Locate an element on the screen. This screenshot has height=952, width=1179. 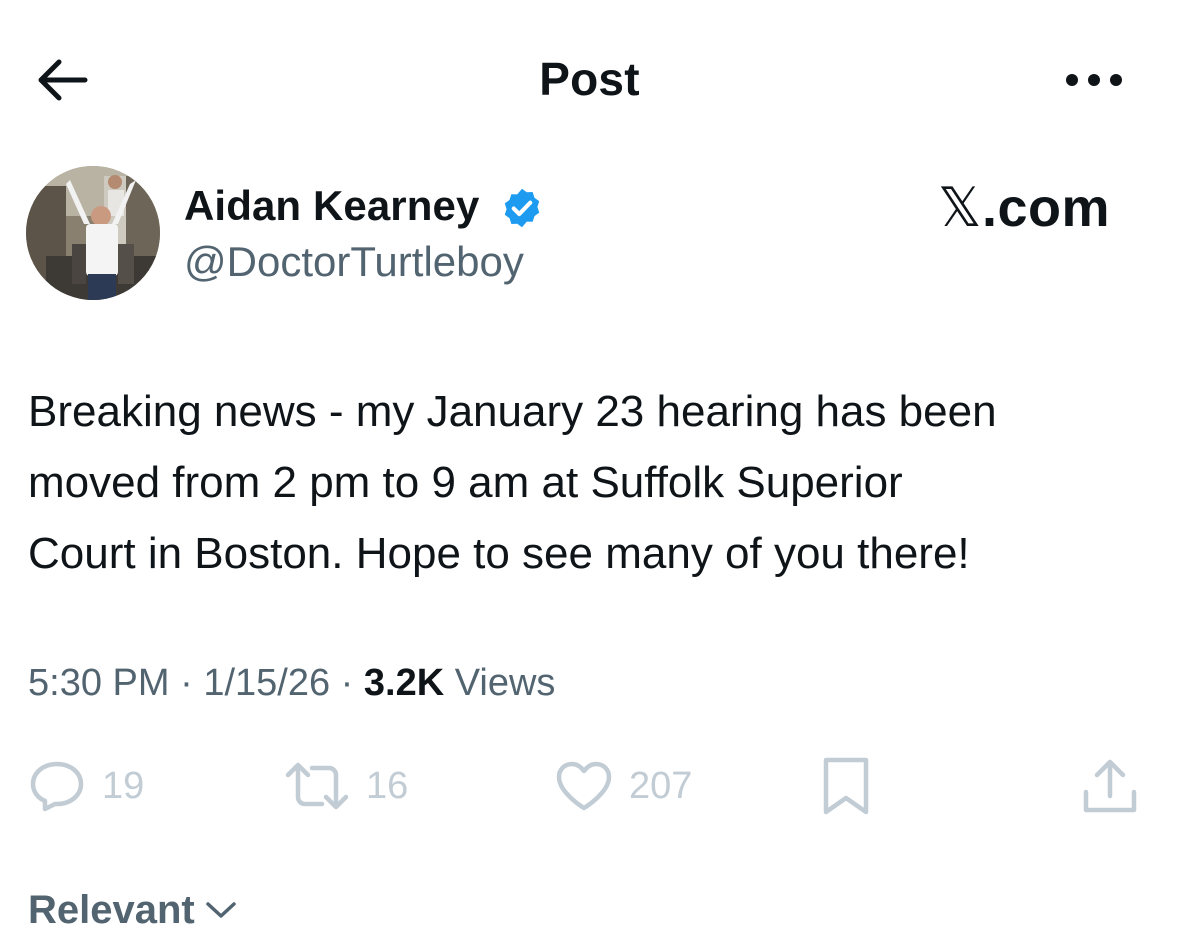
repost-button: 16 is located at coordinates (346, 786).